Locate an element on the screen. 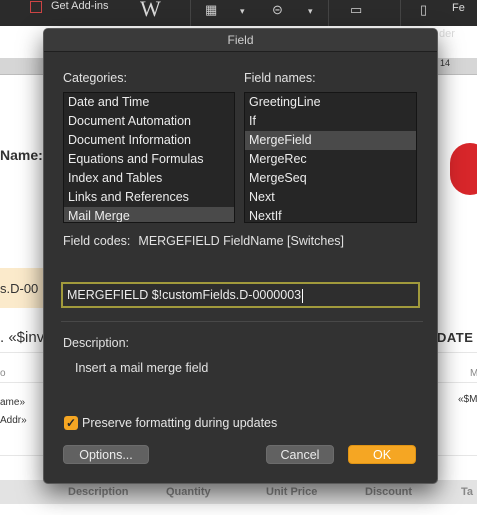 This screenshot has width=477, height=515. doc-invoice-text: . «$inv is located at coordinates (22, 337).